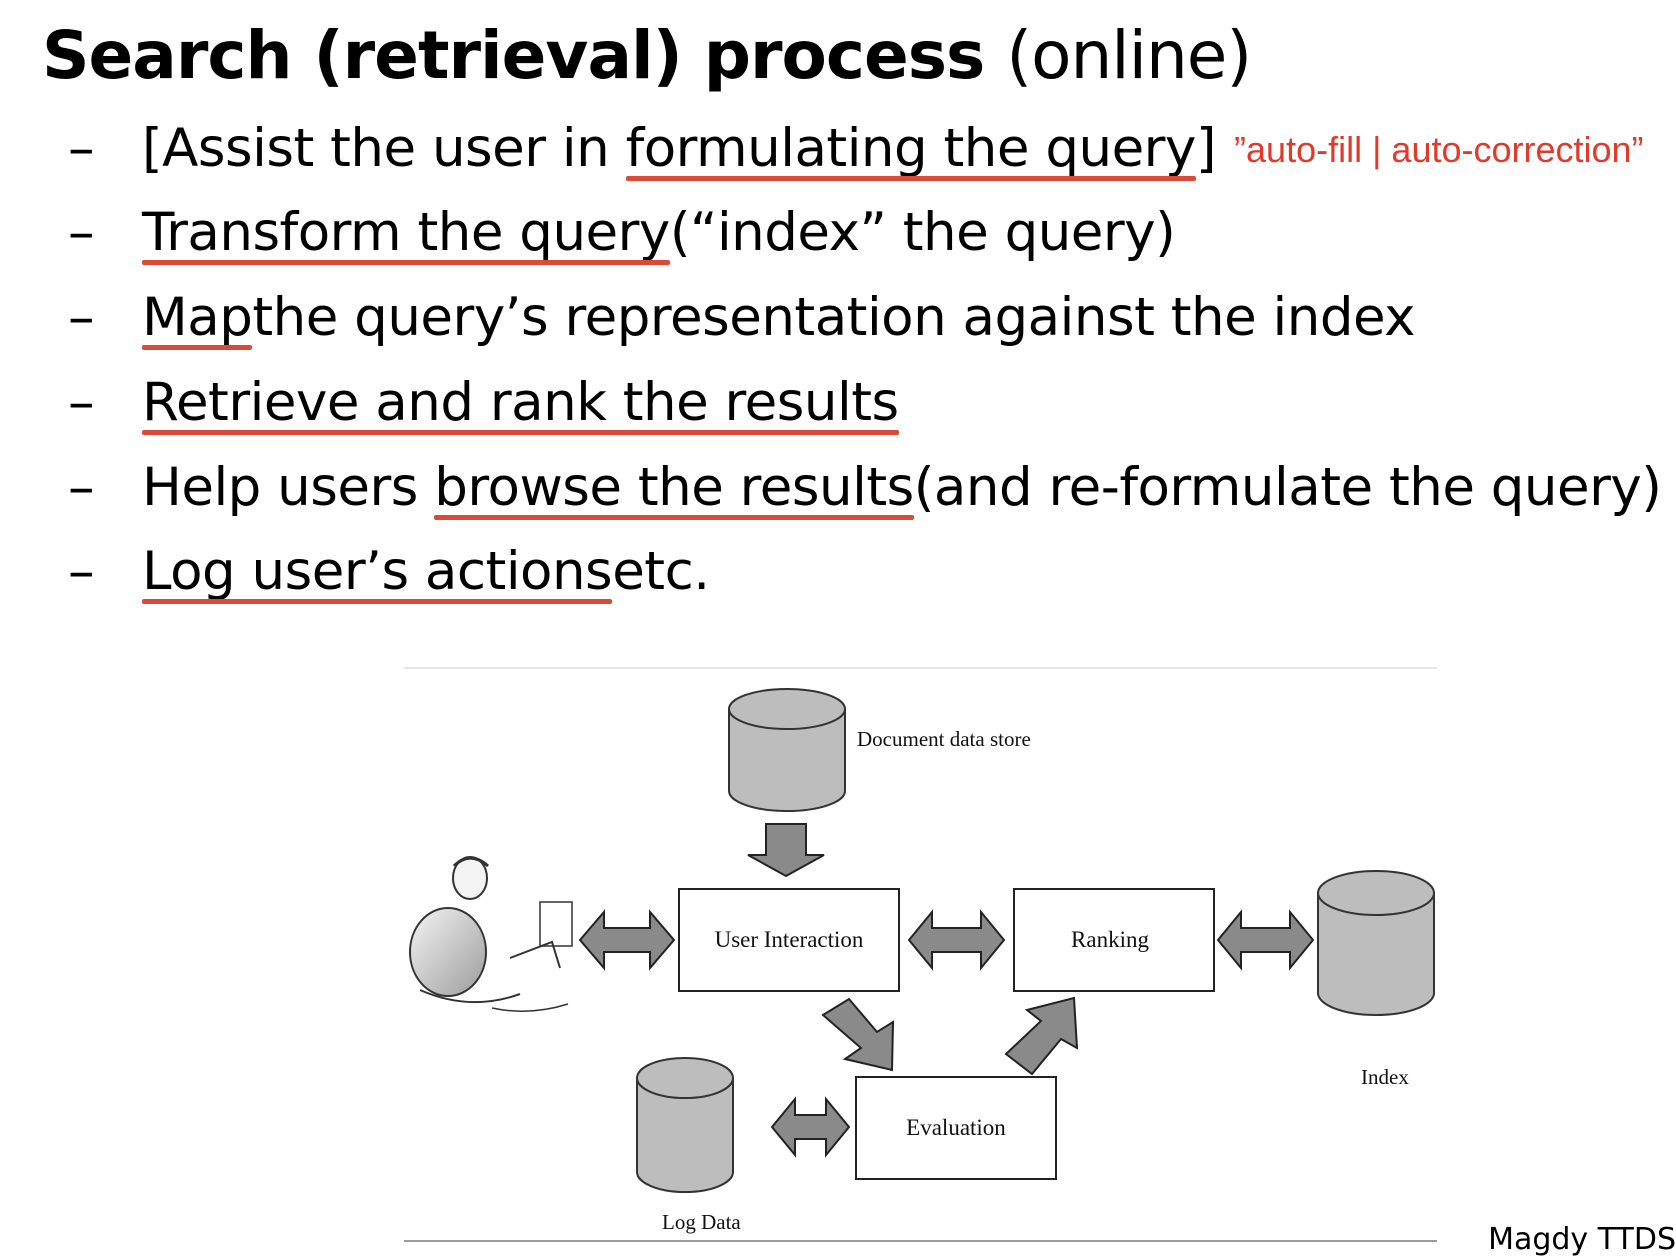 Image resolution: width=1676 pixels, height=1257 pixels. Describe the element at coordinates (944, 739) in the screenshot. I see `document-store-label: Document data store` at that location.